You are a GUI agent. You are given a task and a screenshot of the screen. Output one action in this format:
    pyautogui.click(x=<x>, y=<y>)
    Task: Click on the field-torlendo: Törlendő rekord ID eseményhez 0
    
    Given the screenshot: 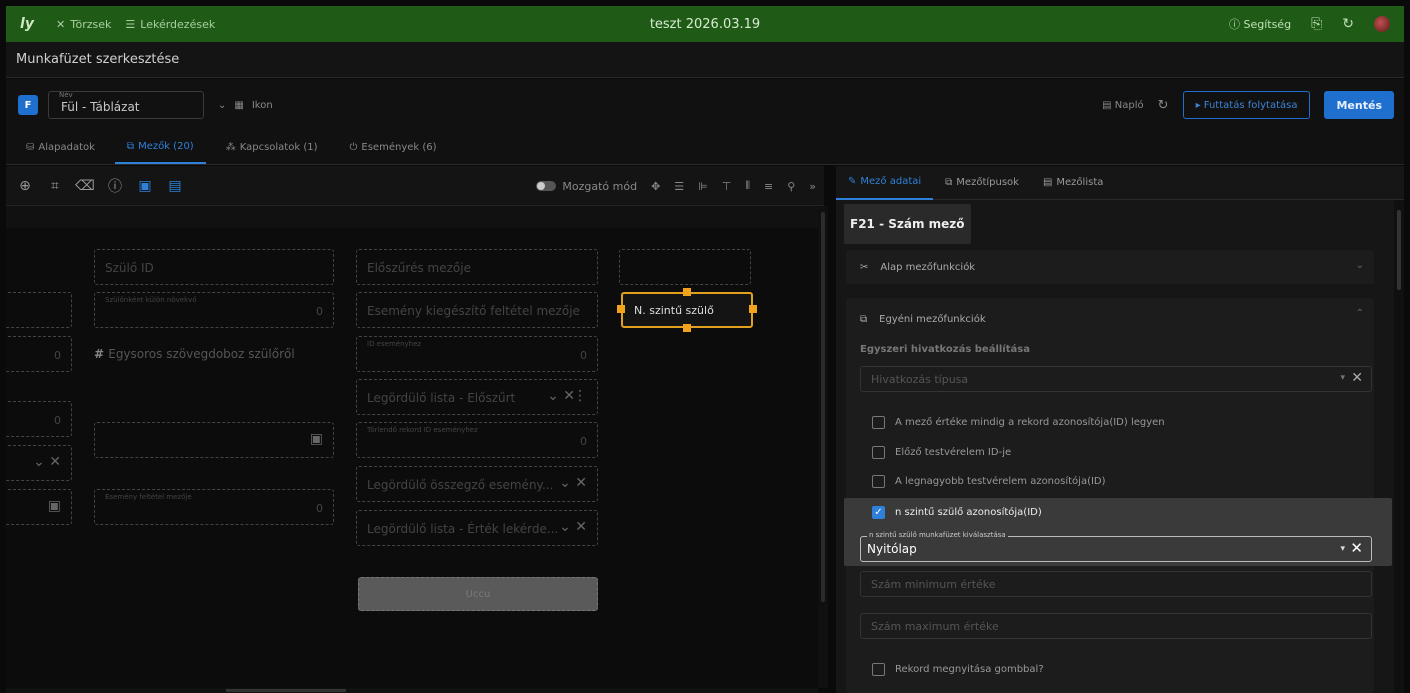 What is the action you would take?
    pyautogui.click(x=477, y=440)
    